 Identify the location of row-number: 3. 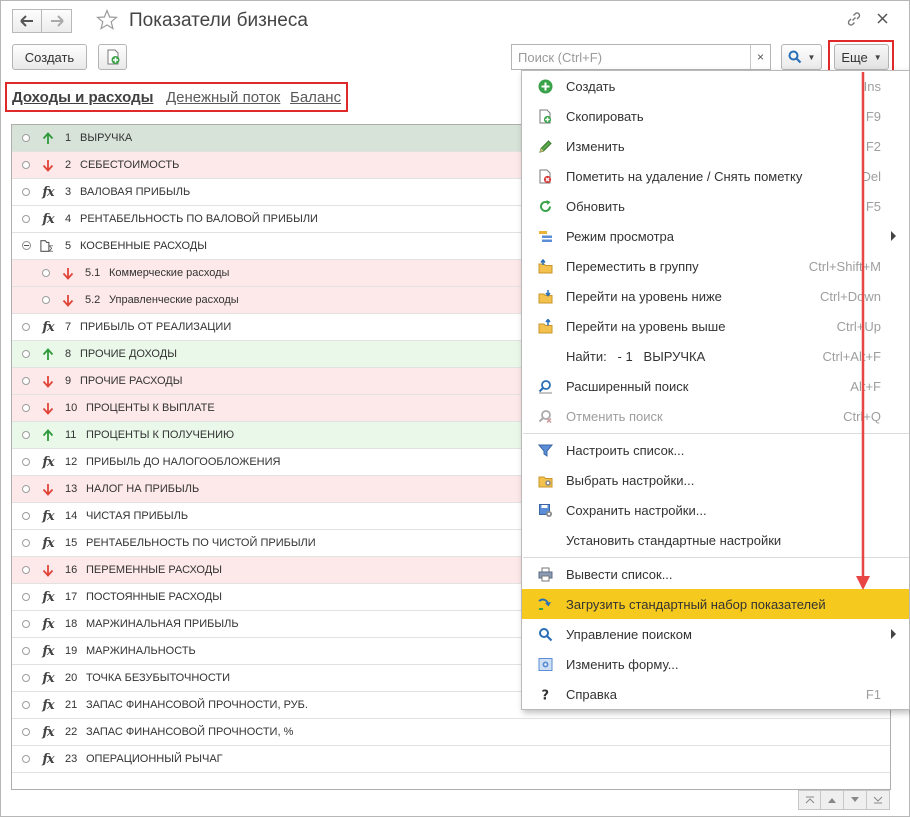
(68, 192).